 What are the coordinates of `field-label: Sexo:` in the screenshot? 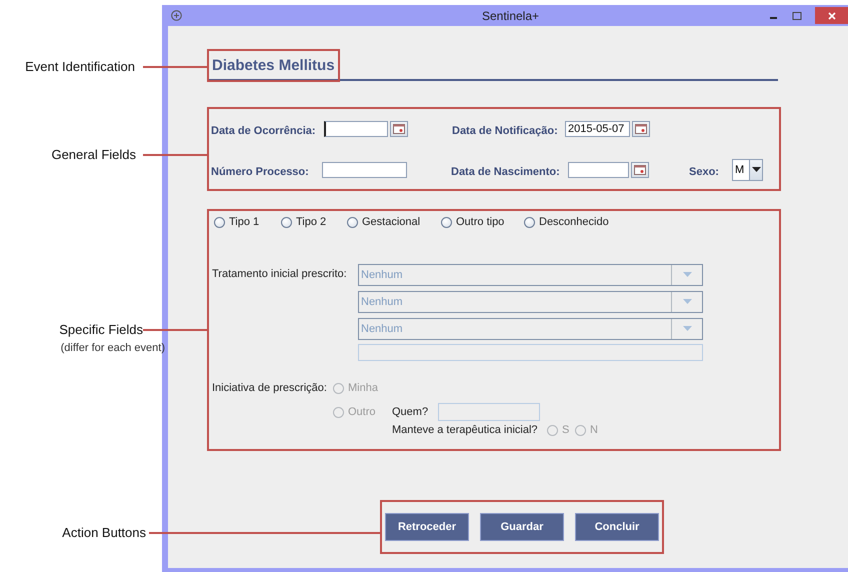 It's located at (704, 171).